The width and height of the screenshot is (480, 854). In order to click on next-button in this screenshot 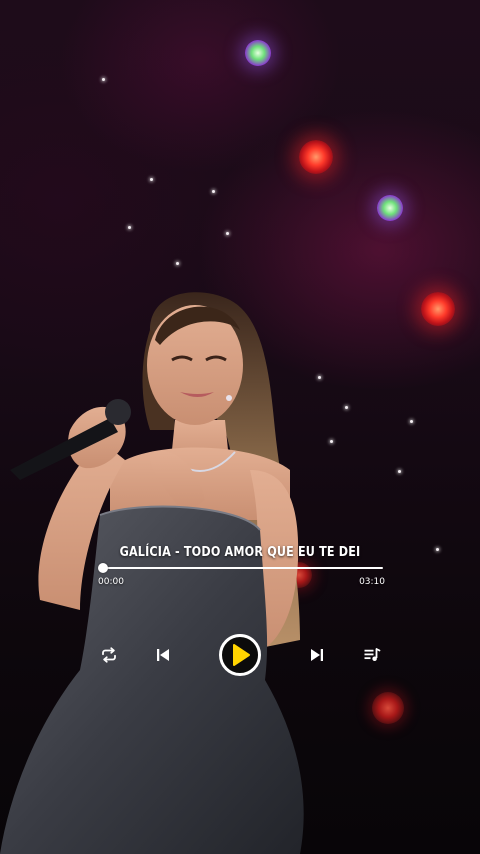, I will do `click(317, 655)`.